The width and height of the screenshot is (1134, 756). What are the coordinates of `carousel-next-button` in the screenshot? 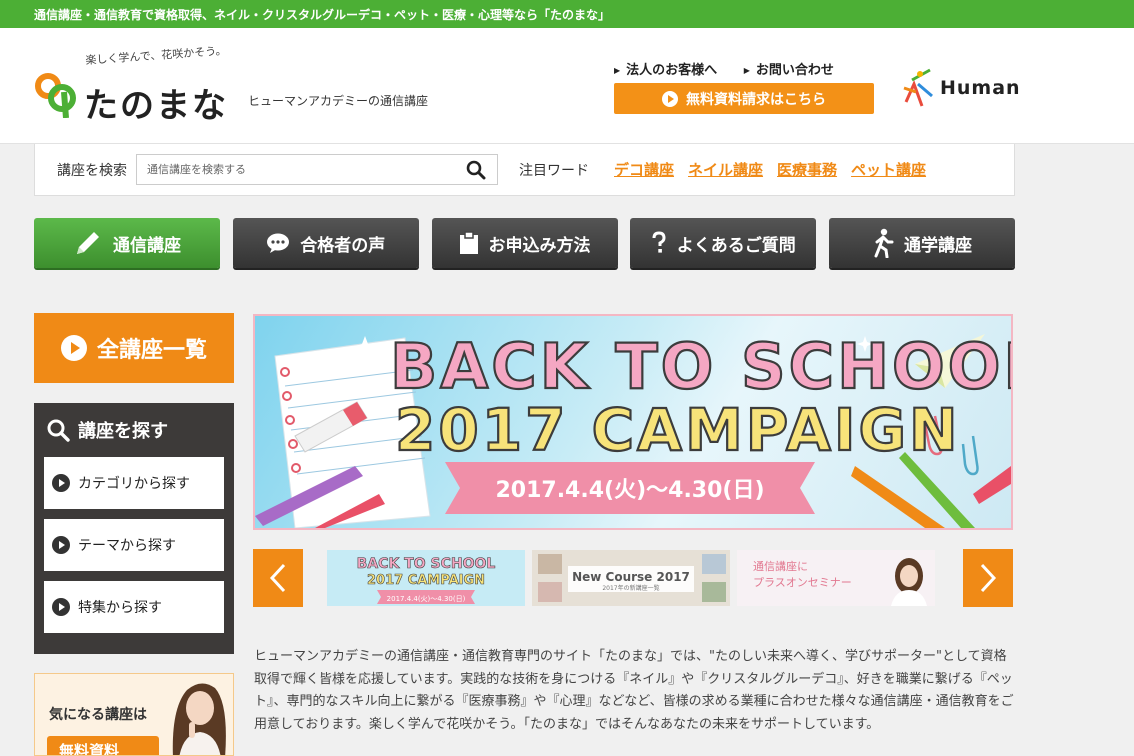 It's located at (988, 578).